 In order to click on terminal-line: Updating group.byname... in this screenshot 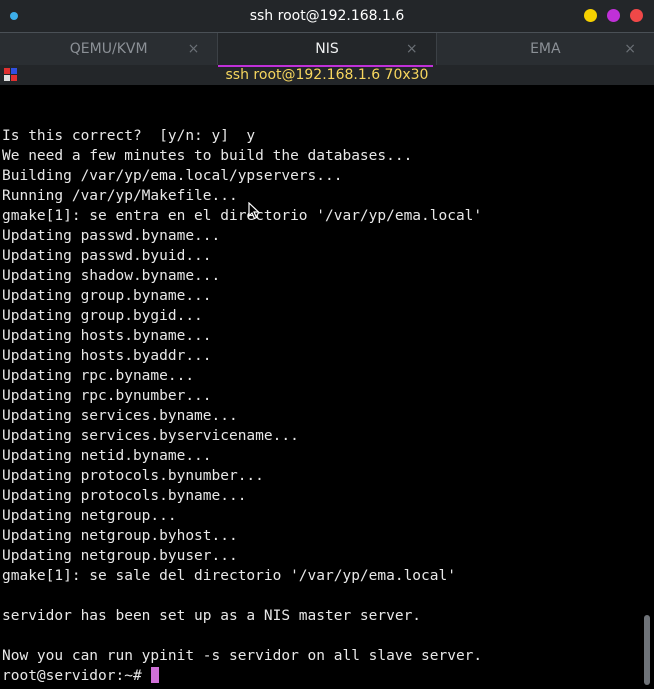, I will do `click(107, 296)`.